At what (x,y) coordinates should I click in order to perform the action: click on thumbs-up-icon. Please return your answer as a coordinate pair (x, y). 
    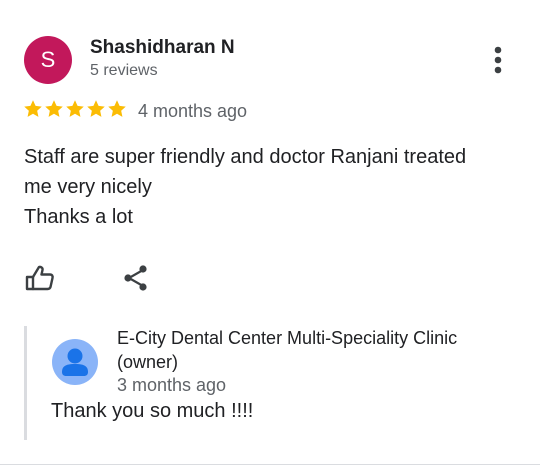
    Looking at the image, I should click on (39, 278).